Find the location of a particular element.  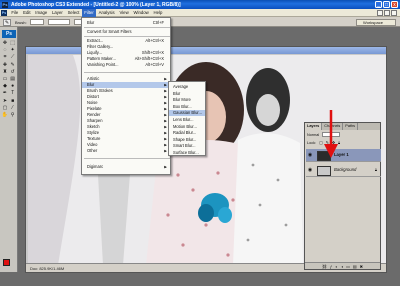

color-swatches is located at coordinates (9, 264).